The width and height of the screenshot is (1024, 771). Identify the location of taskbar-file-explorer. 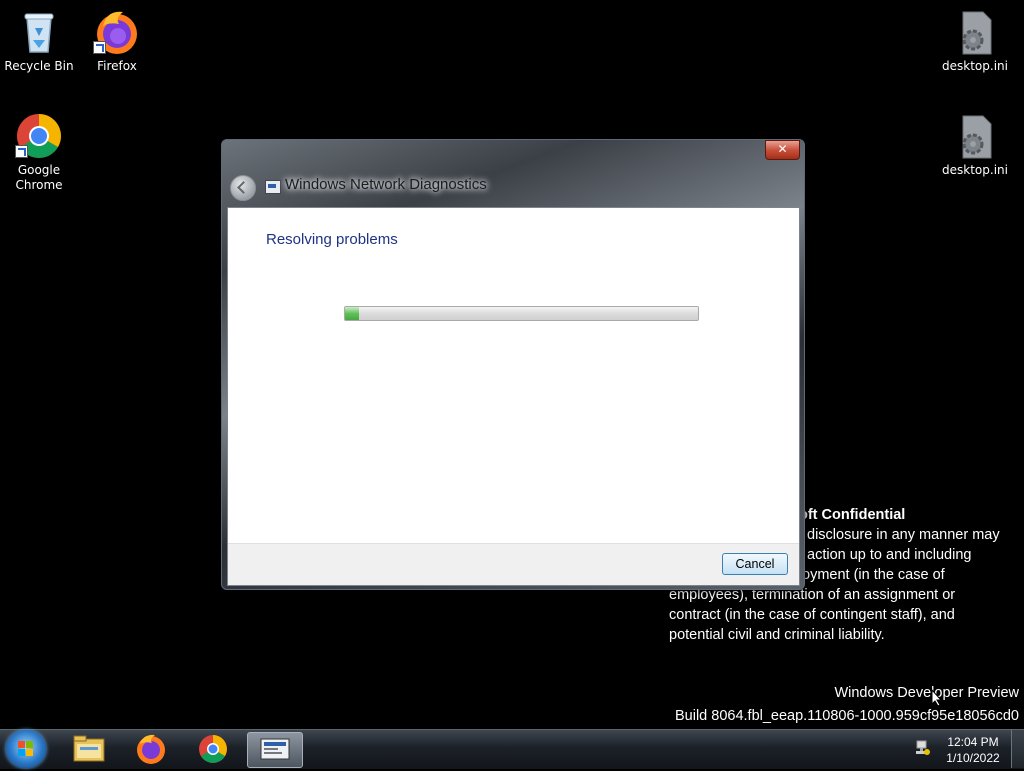
(89, 749).